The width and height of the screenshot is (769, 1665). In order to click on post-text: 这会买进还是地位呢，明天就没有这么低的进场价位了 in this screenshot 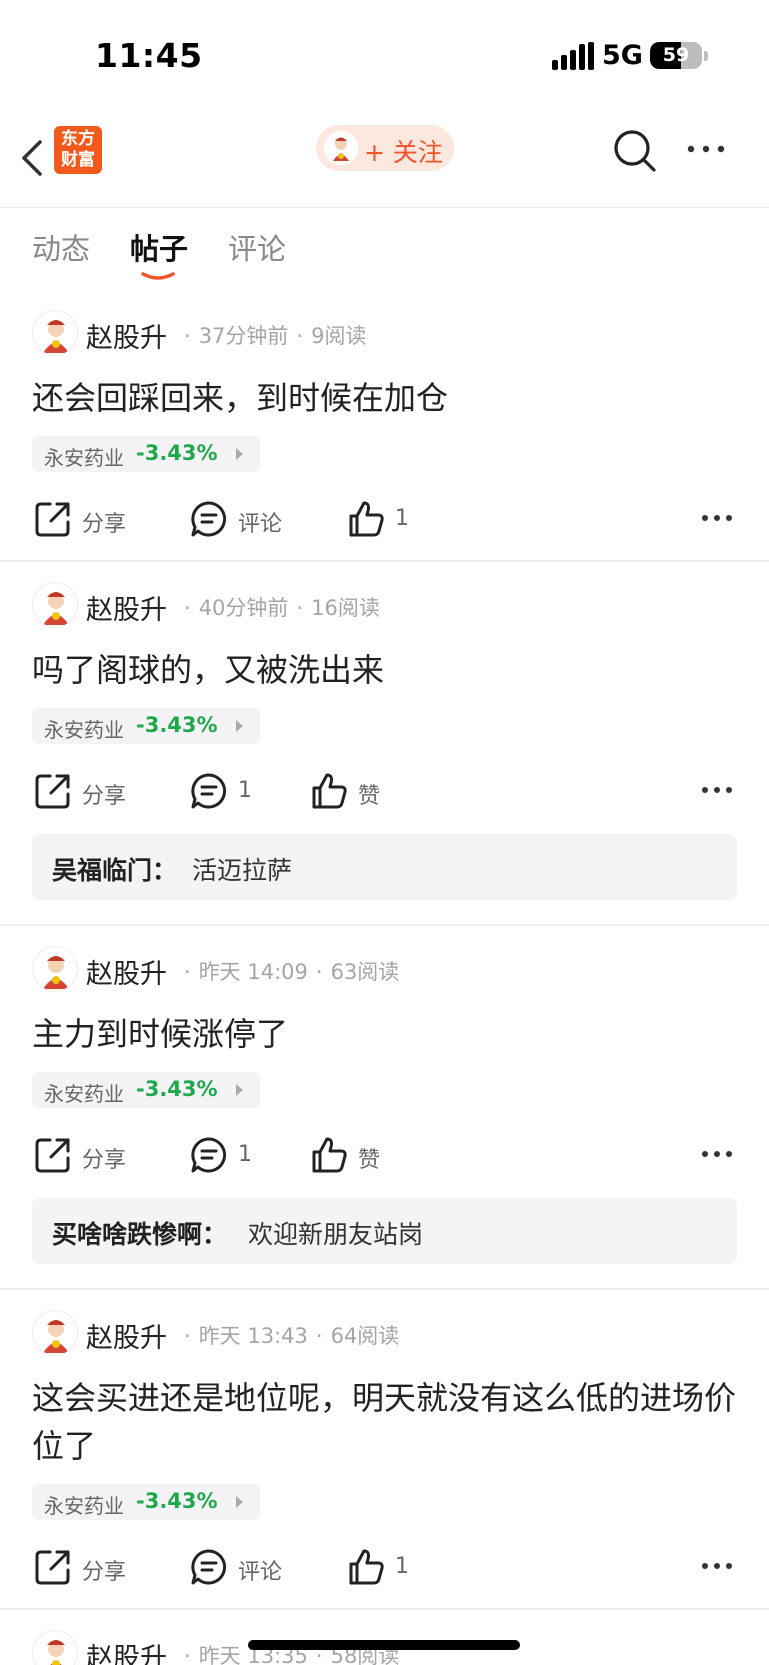, I will do `click(384, 1422)`.